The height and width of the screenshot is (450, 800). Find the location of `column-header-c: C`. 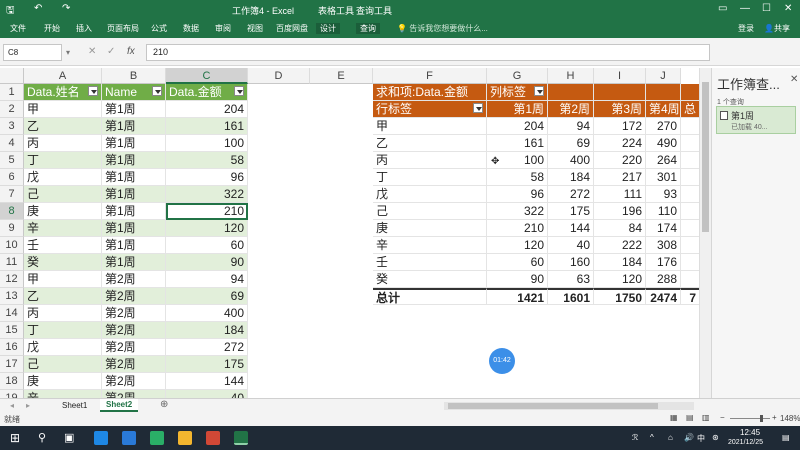

column-header-c: C is located at coordinates (207, 76).